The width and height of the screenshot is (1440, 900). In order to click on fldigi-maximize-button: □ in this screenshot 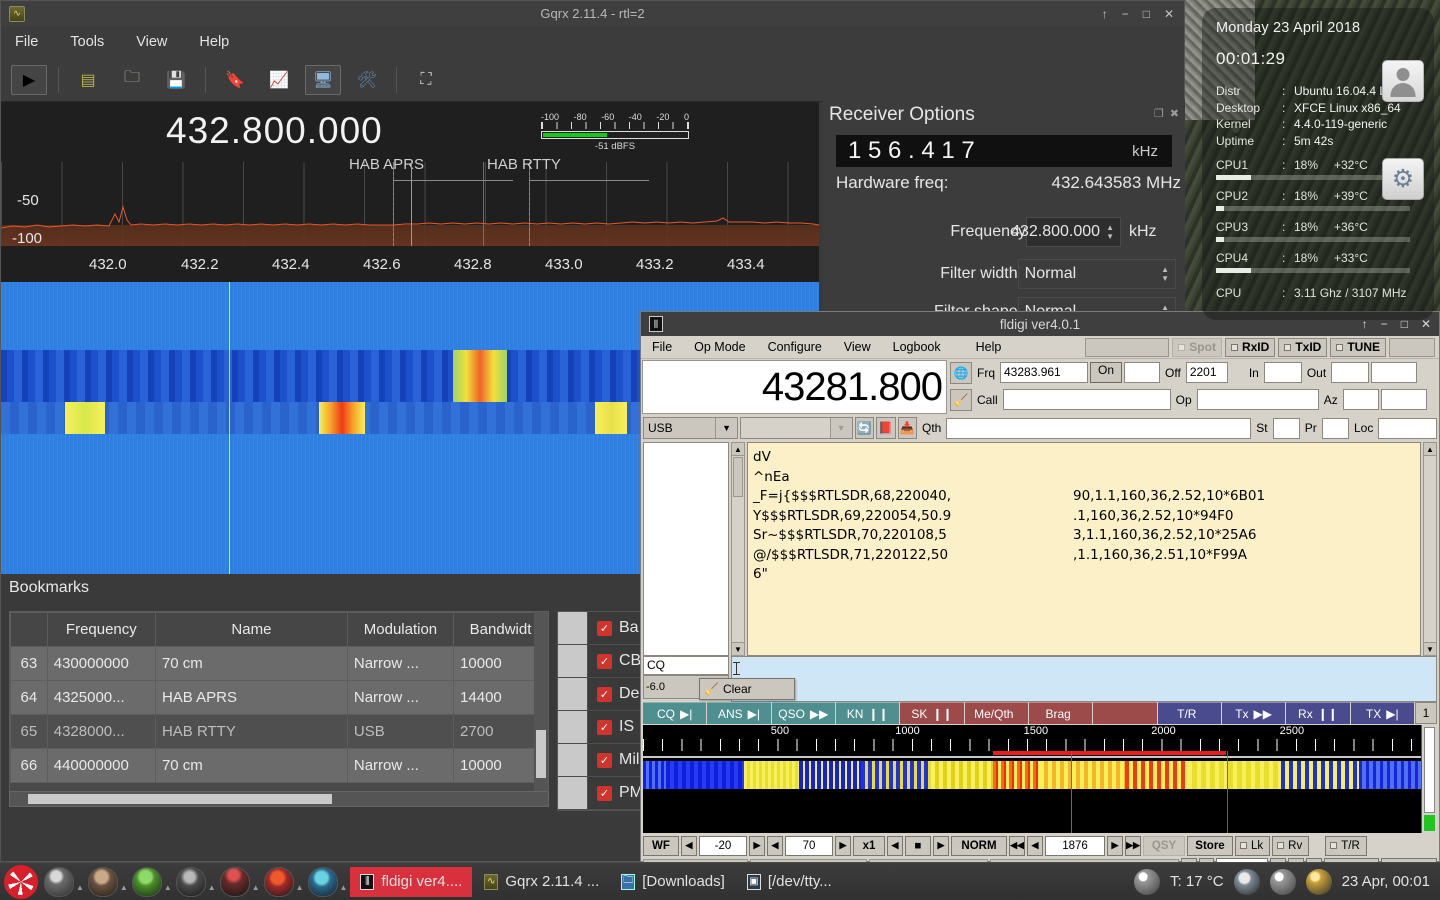, I will do `click(1404, 324)`.